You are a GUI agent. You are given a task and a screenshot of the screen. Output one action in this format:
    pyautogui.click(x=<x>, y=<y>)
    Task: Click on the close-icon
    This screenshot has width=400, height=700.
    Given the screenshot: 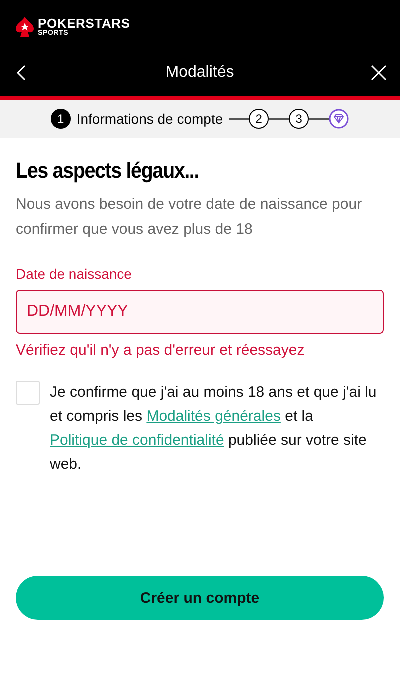 What is the action you would take?
    pyautogui.click(x=378, y=73)
    